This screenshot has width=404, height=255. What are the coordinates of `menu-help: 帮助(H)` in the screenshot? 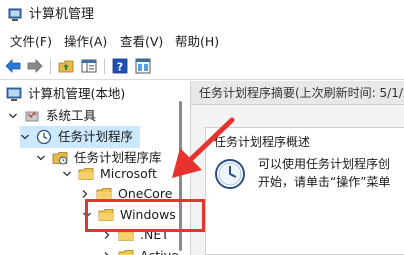 It's located at (197, 42).